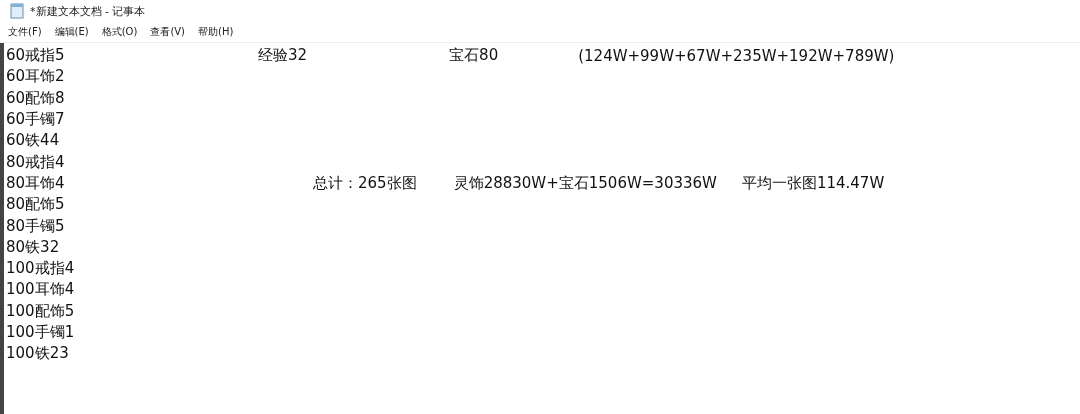 This screenshot has height=414, width=1080. What do you see at coordinates (474, 56) in the screenshot?
I see `text-line: 宝石80` at bounding box center [474, 56].